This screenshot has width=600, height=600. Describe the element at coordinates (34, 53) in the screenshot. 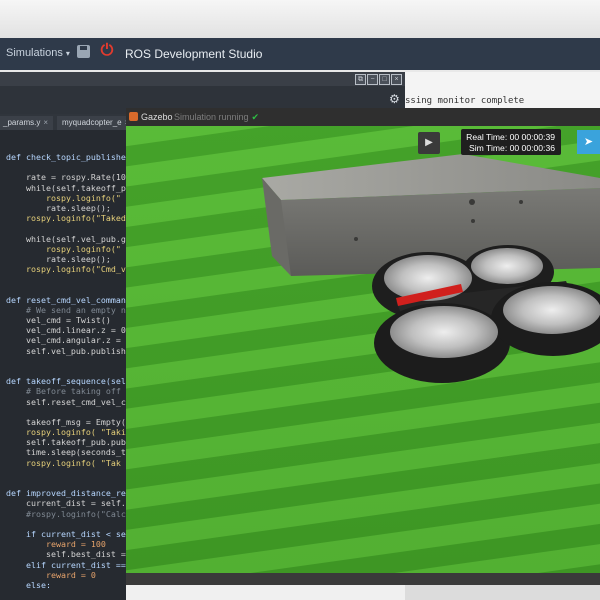

I see `simulations-label: Simulations` at that location.